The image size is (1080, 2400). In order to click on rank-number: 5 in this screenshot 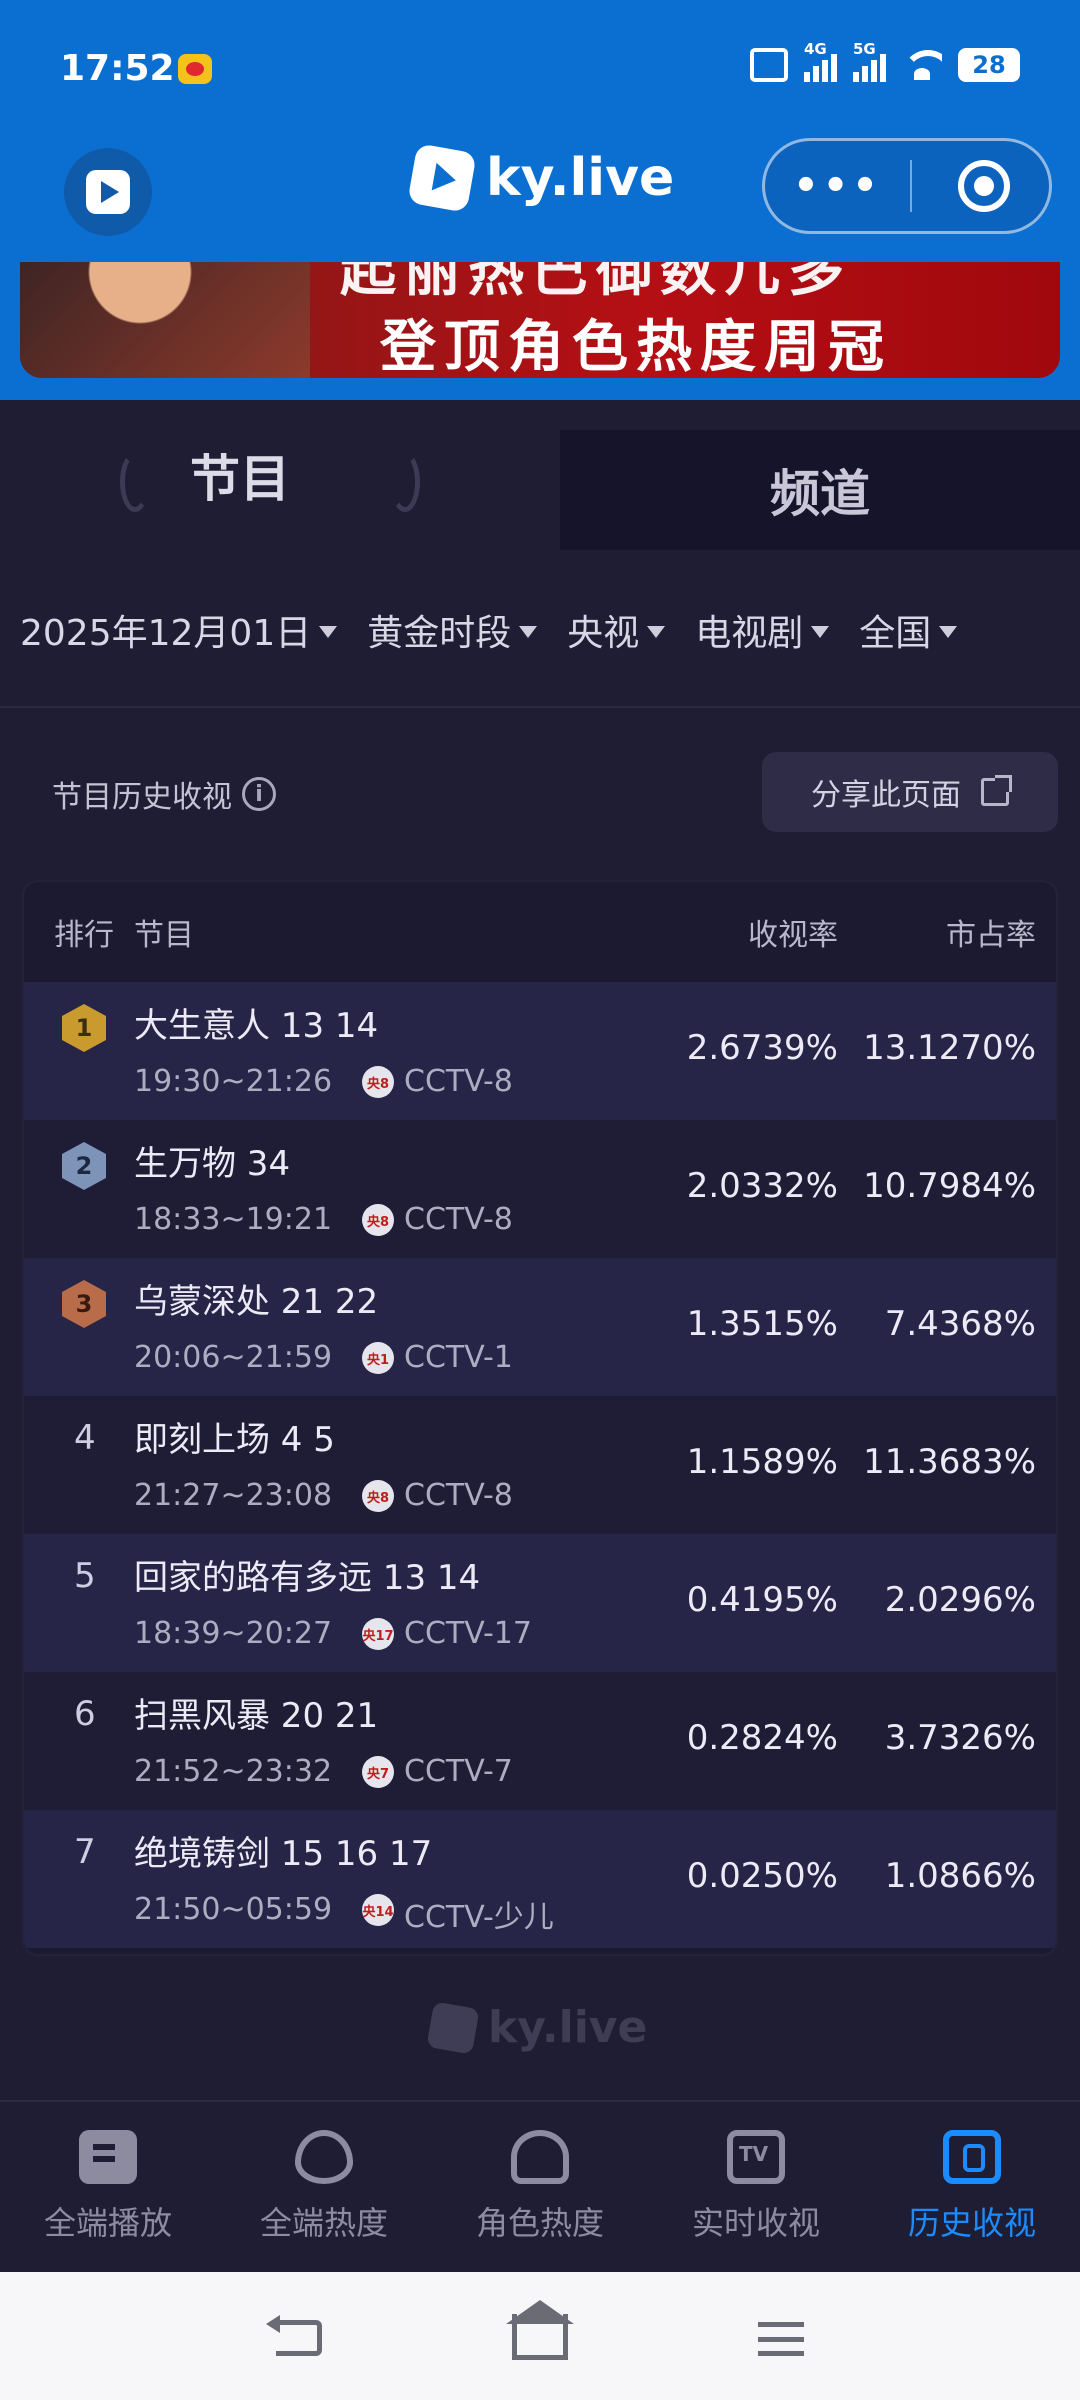, I will do `click(85, 1576)`.